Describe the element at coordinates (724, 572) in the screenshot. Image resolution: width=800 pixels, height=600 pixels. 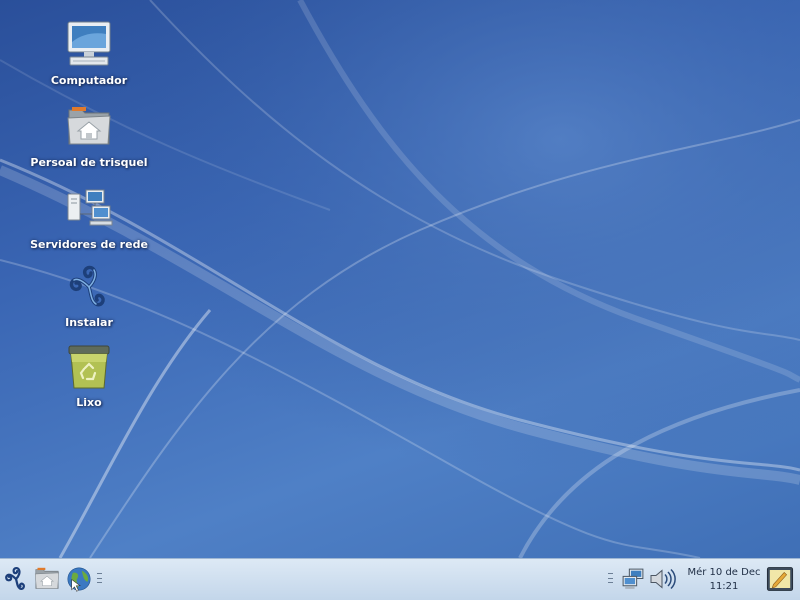
I see `clock-date: Mér 10 de Dec` at that location.